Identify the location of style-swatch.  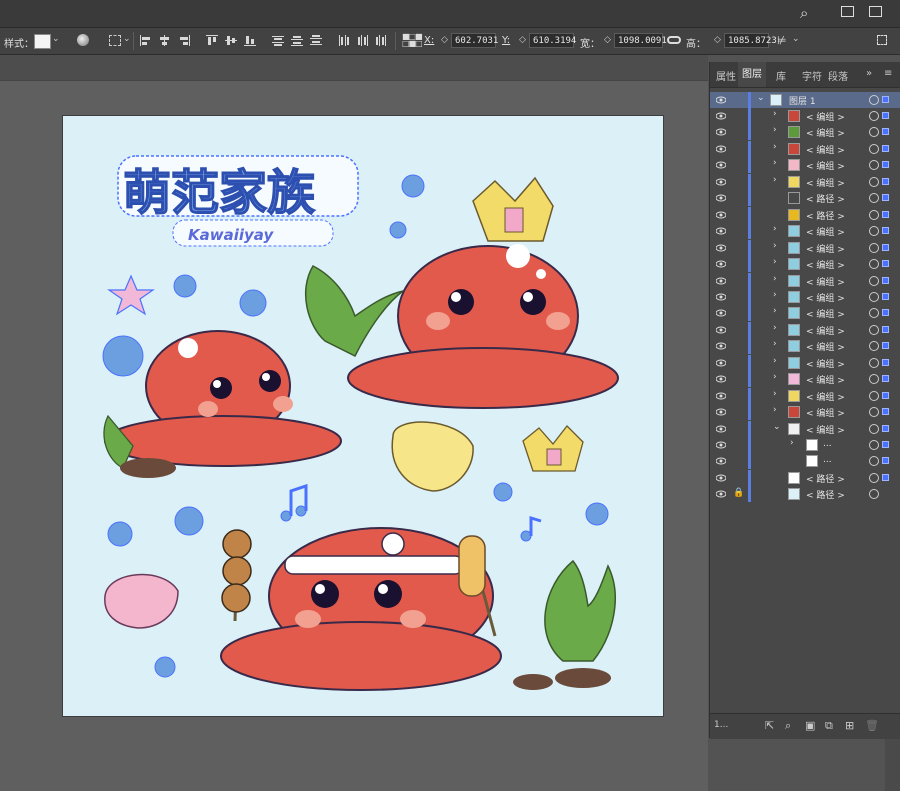
(42, 41).